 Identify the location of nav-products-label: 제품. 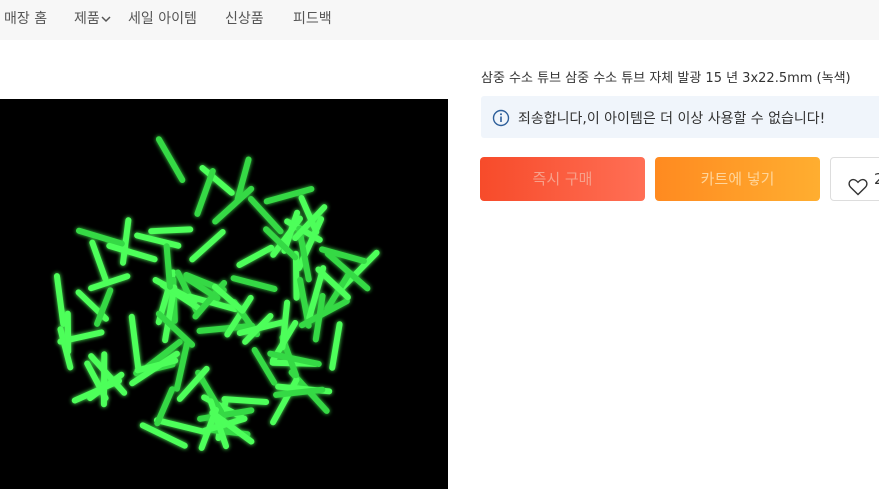
(87, 19).